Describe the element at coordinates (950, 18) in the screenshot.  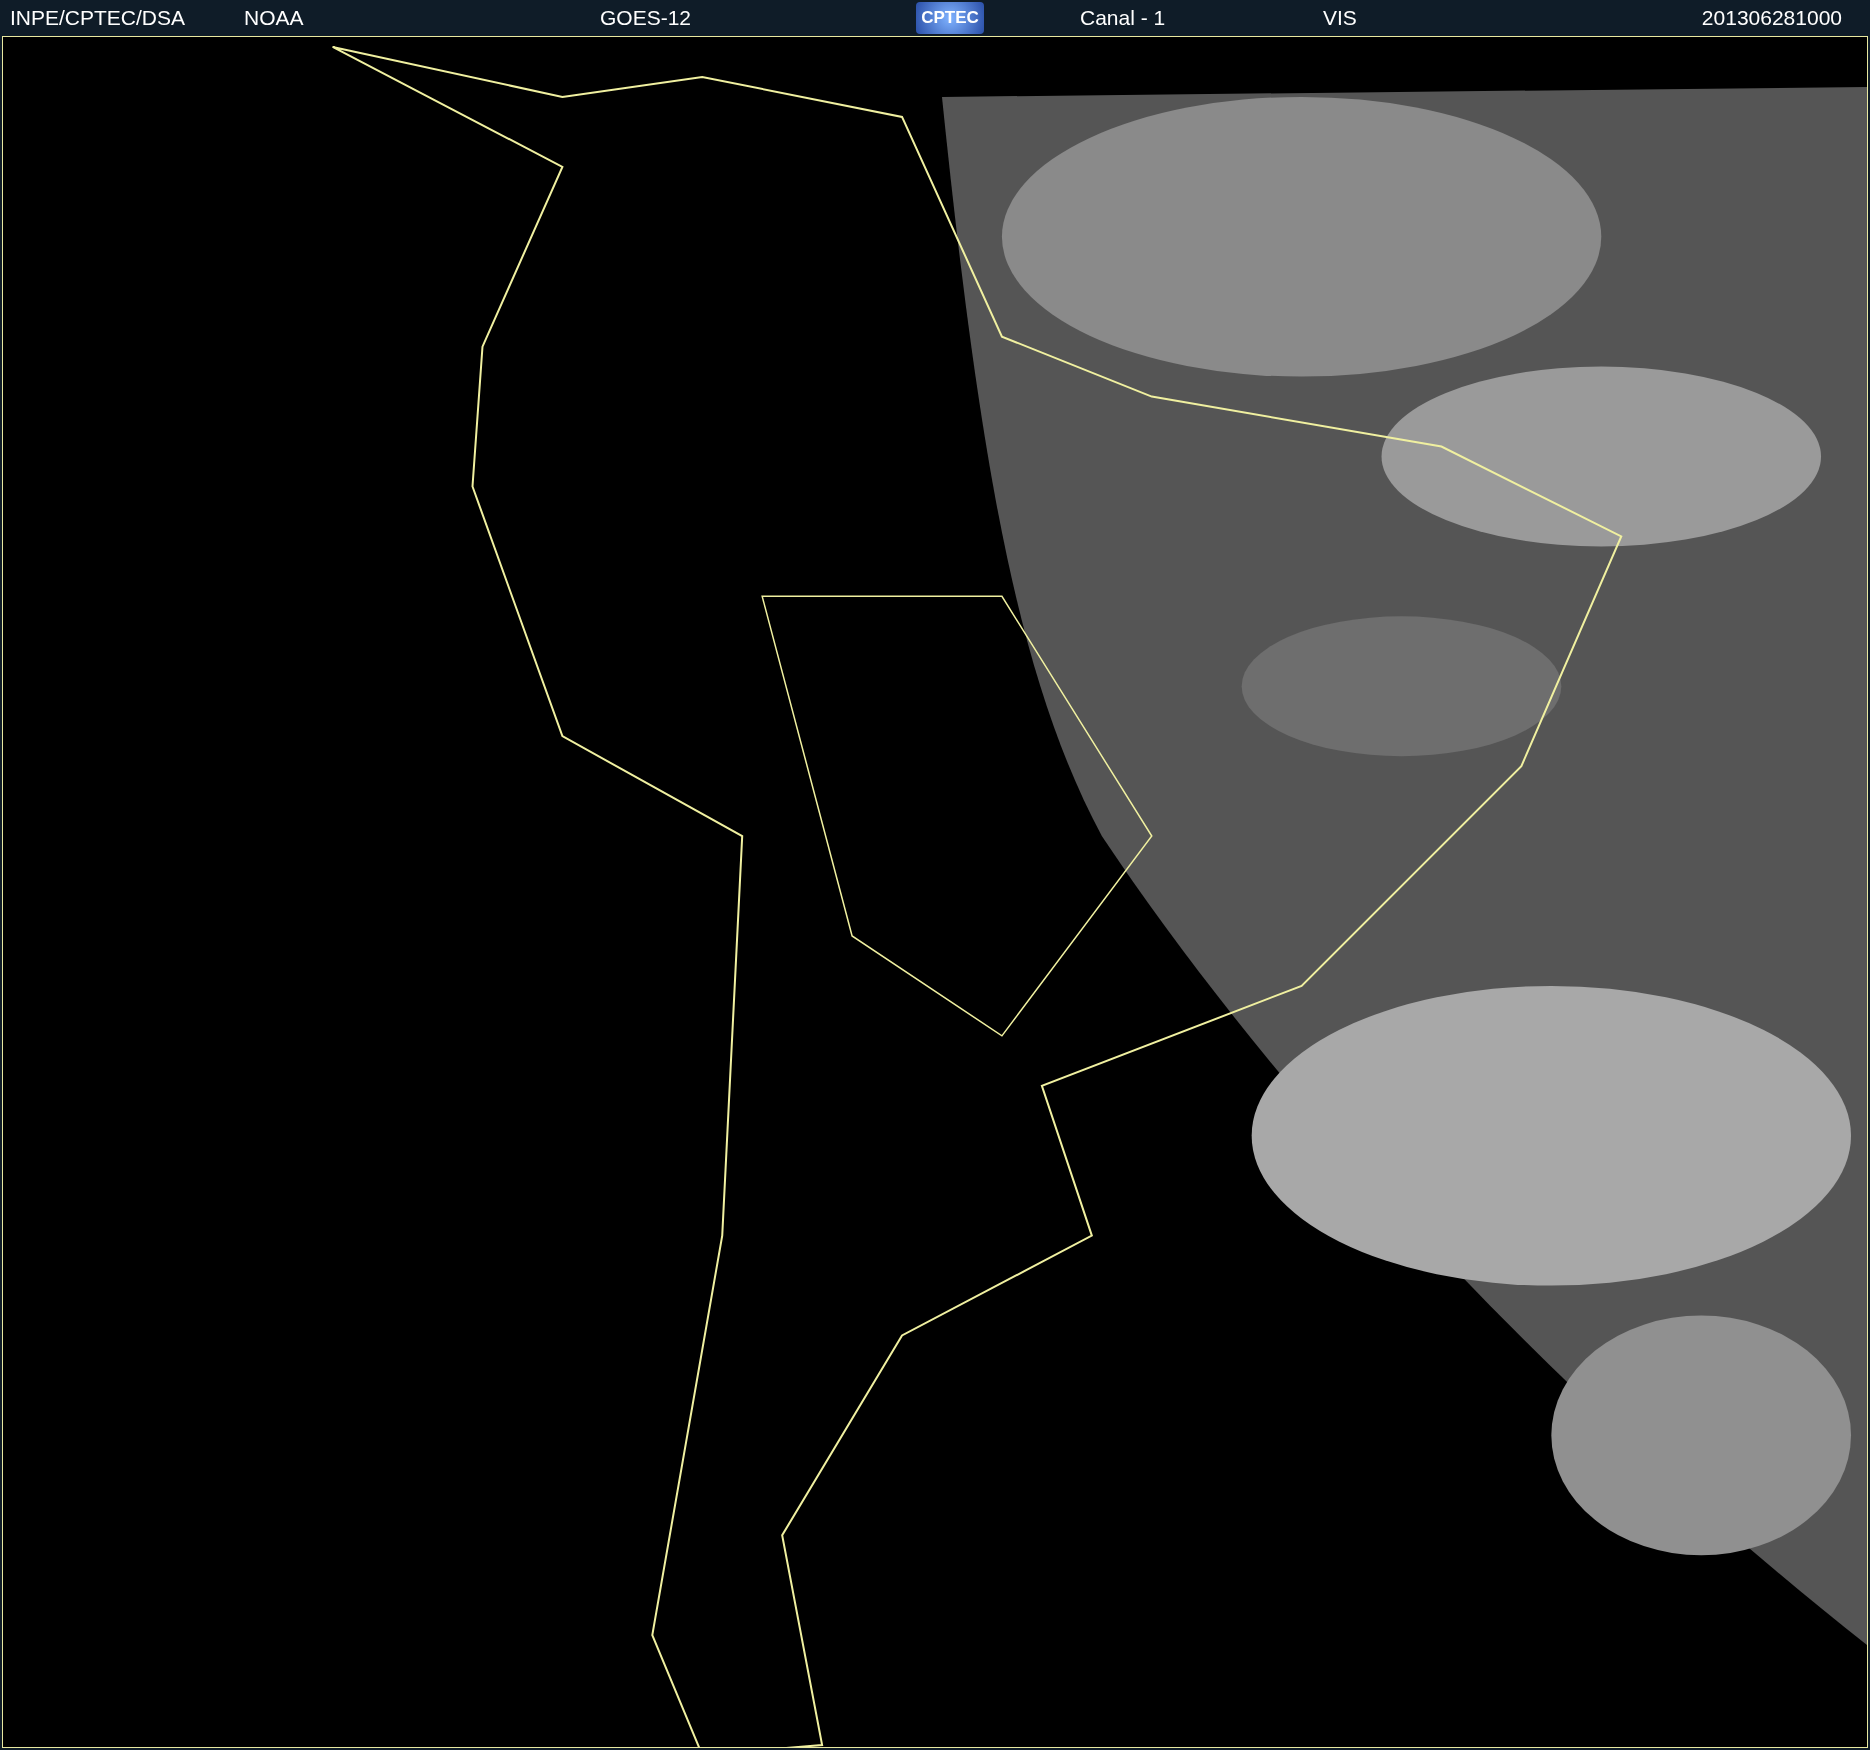
I see `logo: CPTEC` at that location.